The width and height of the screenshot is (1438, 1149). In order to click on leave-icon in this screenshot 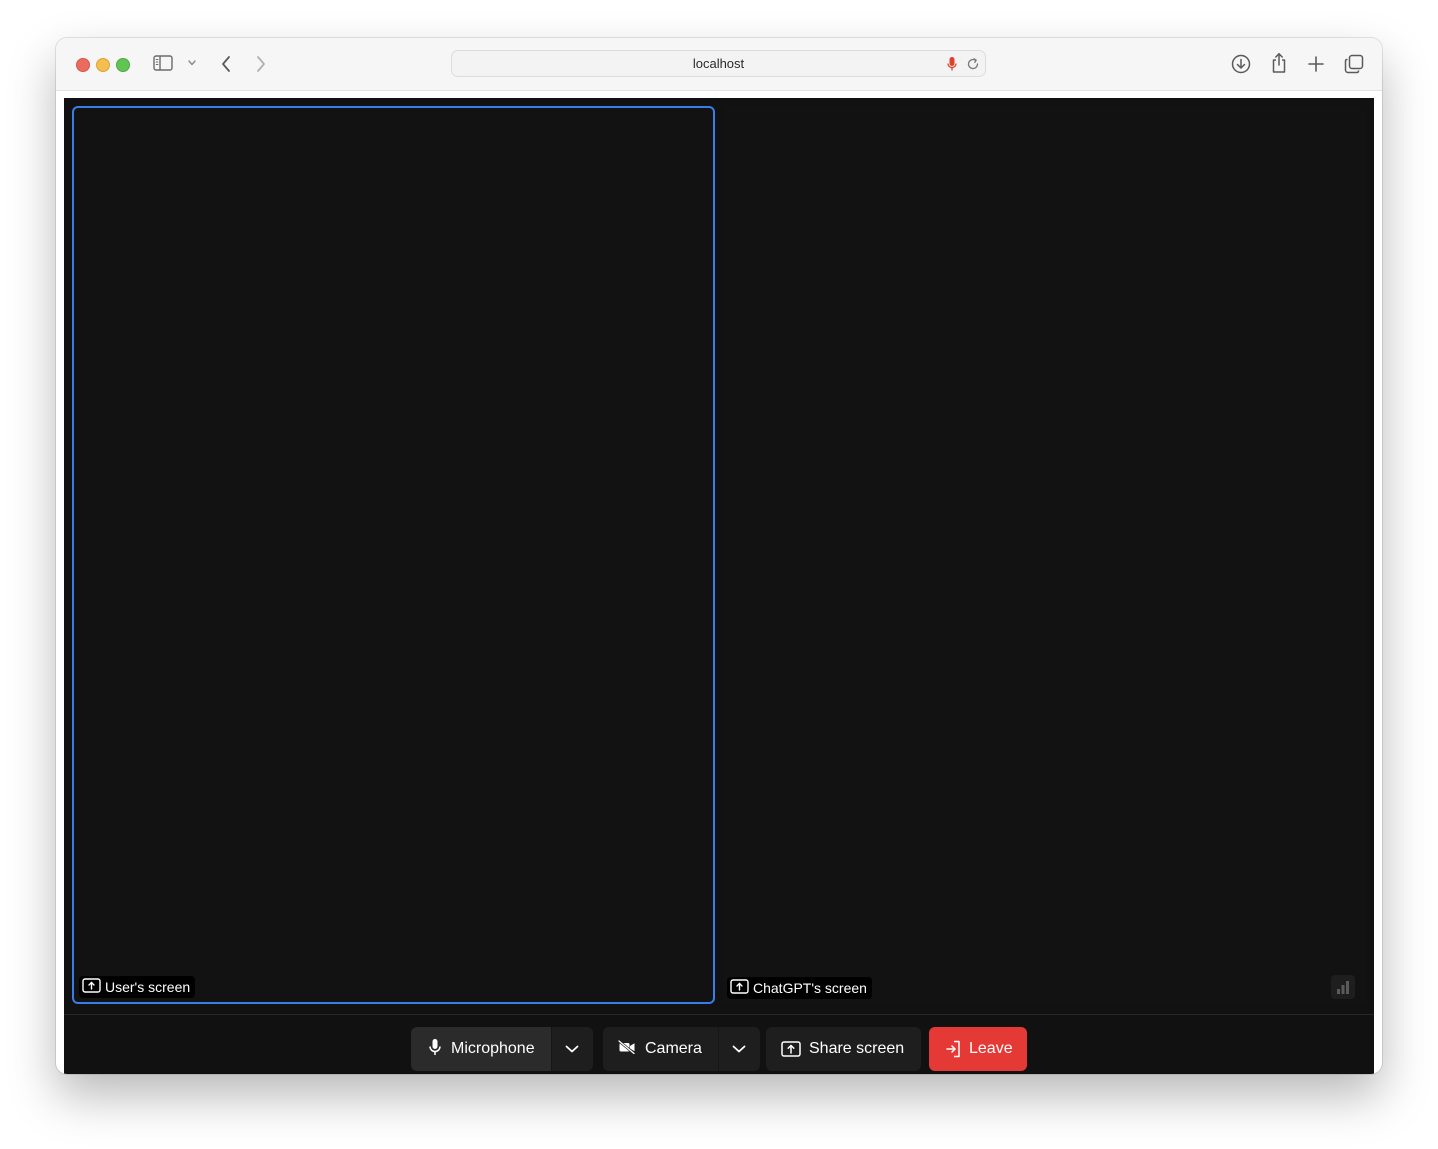, I will do `click(953, 1049)`.